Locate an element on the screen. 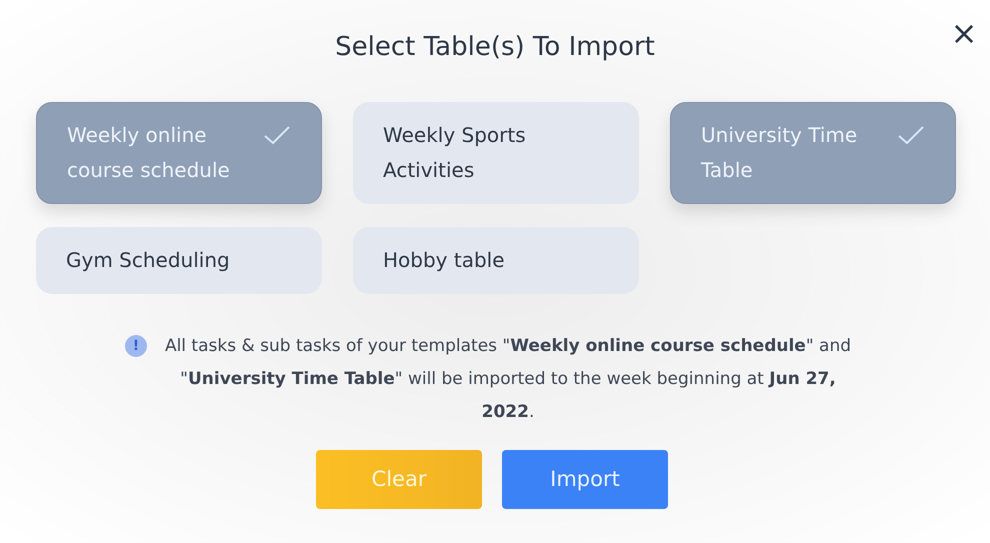  info-icon: ! is located at coordinates (136, 346).